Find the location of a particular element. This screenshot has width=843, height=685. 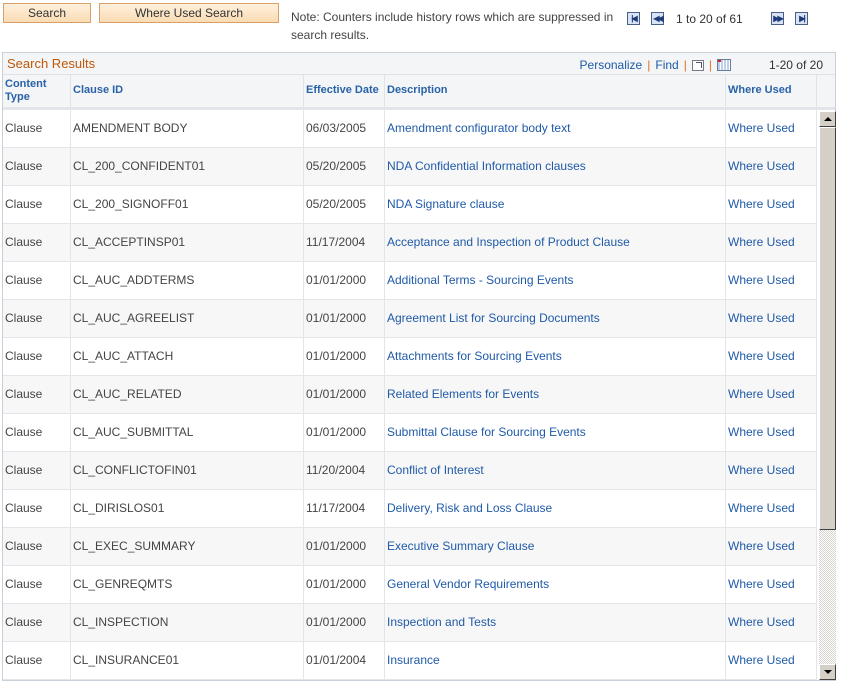

column-header-where-used: Where Used is located at coordinates (771, 91).